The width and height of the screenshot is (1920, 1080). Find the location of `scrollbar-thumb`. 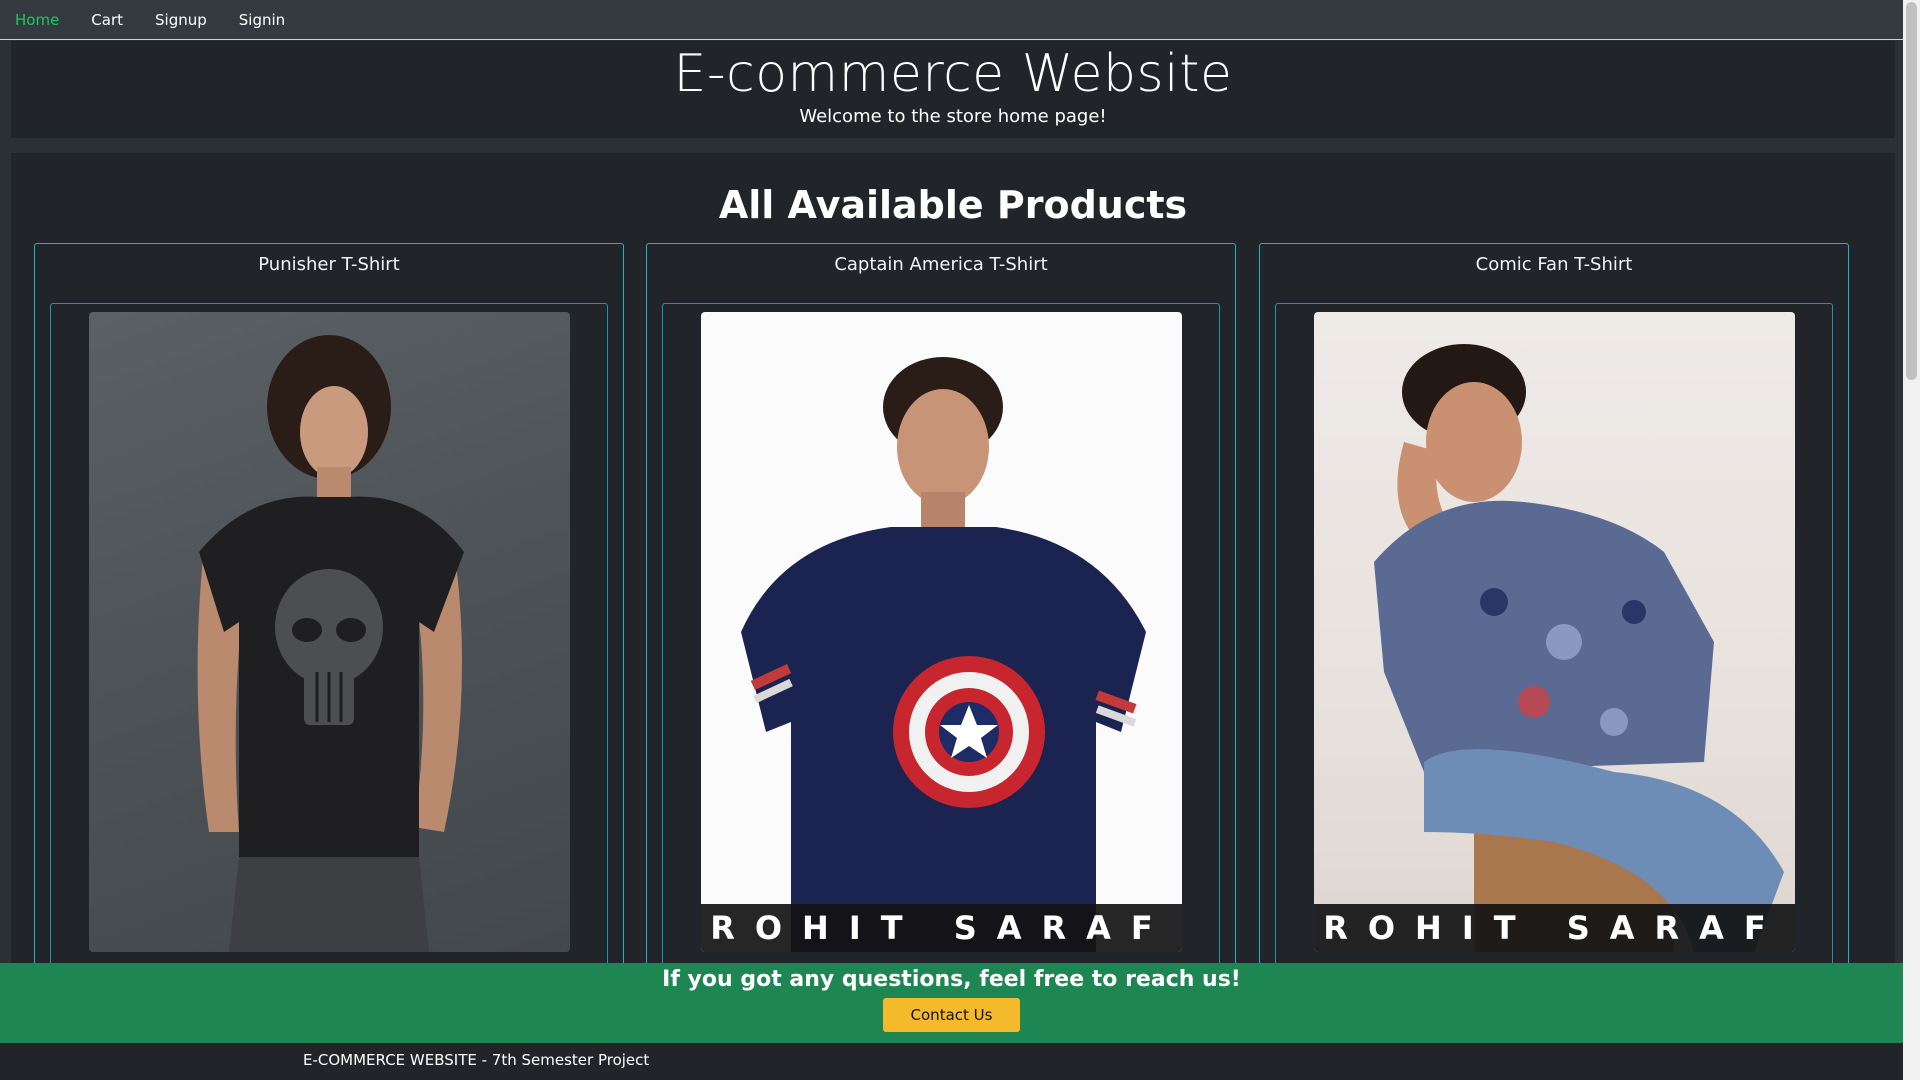

scrollbar-thumb is located at coordinates (1911, 191).